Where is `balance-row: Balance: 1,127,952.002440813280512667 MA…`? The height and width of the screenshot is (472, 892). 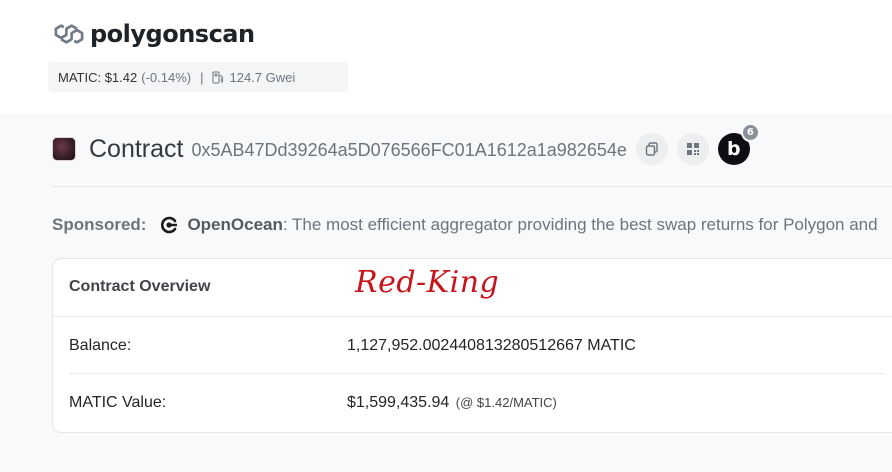
balance-row: Balance: 1,127,952.002440813280512667 MA… is located at coordinates (472, 345).